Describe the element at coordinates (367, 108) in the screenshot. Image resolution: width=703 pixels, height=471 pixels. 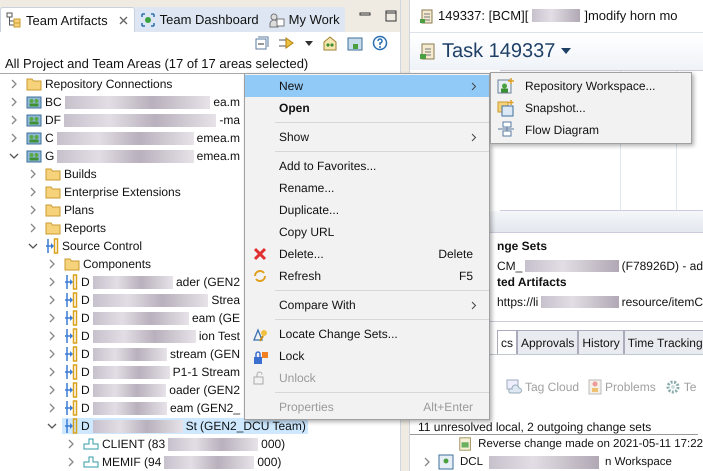
I see `menu-item: Open` at that location.